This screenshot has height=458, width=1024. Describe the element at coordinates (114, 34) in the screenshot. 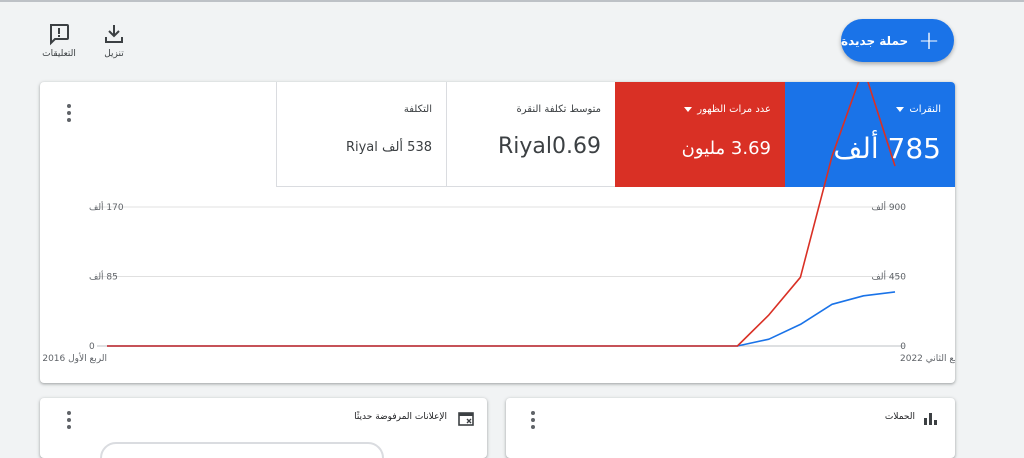

I see `download-icon` at that location.